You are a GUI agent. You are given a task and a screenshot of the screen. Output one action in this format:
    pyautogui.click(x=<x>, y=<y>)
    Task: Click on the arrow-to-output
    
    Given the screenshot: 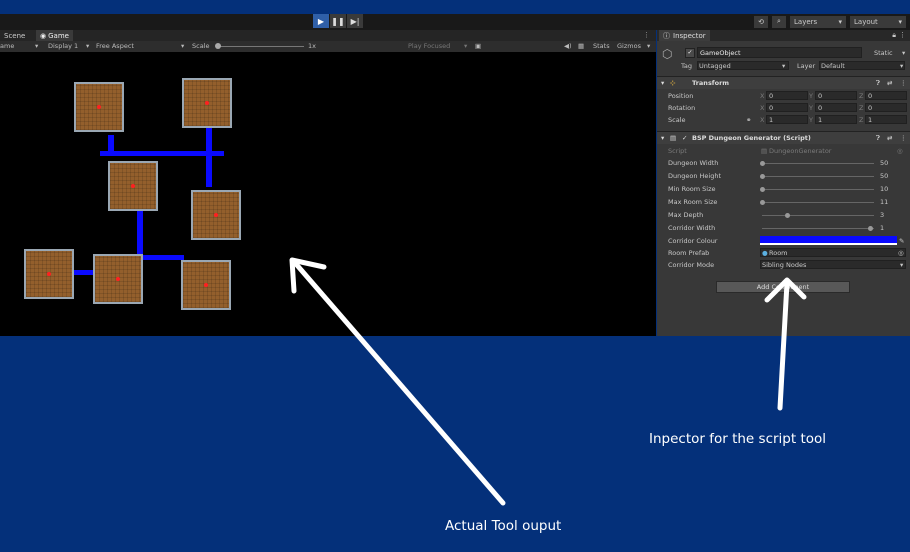 What is the action you would take?
    pyautogui.click(x=399, y=383)
    